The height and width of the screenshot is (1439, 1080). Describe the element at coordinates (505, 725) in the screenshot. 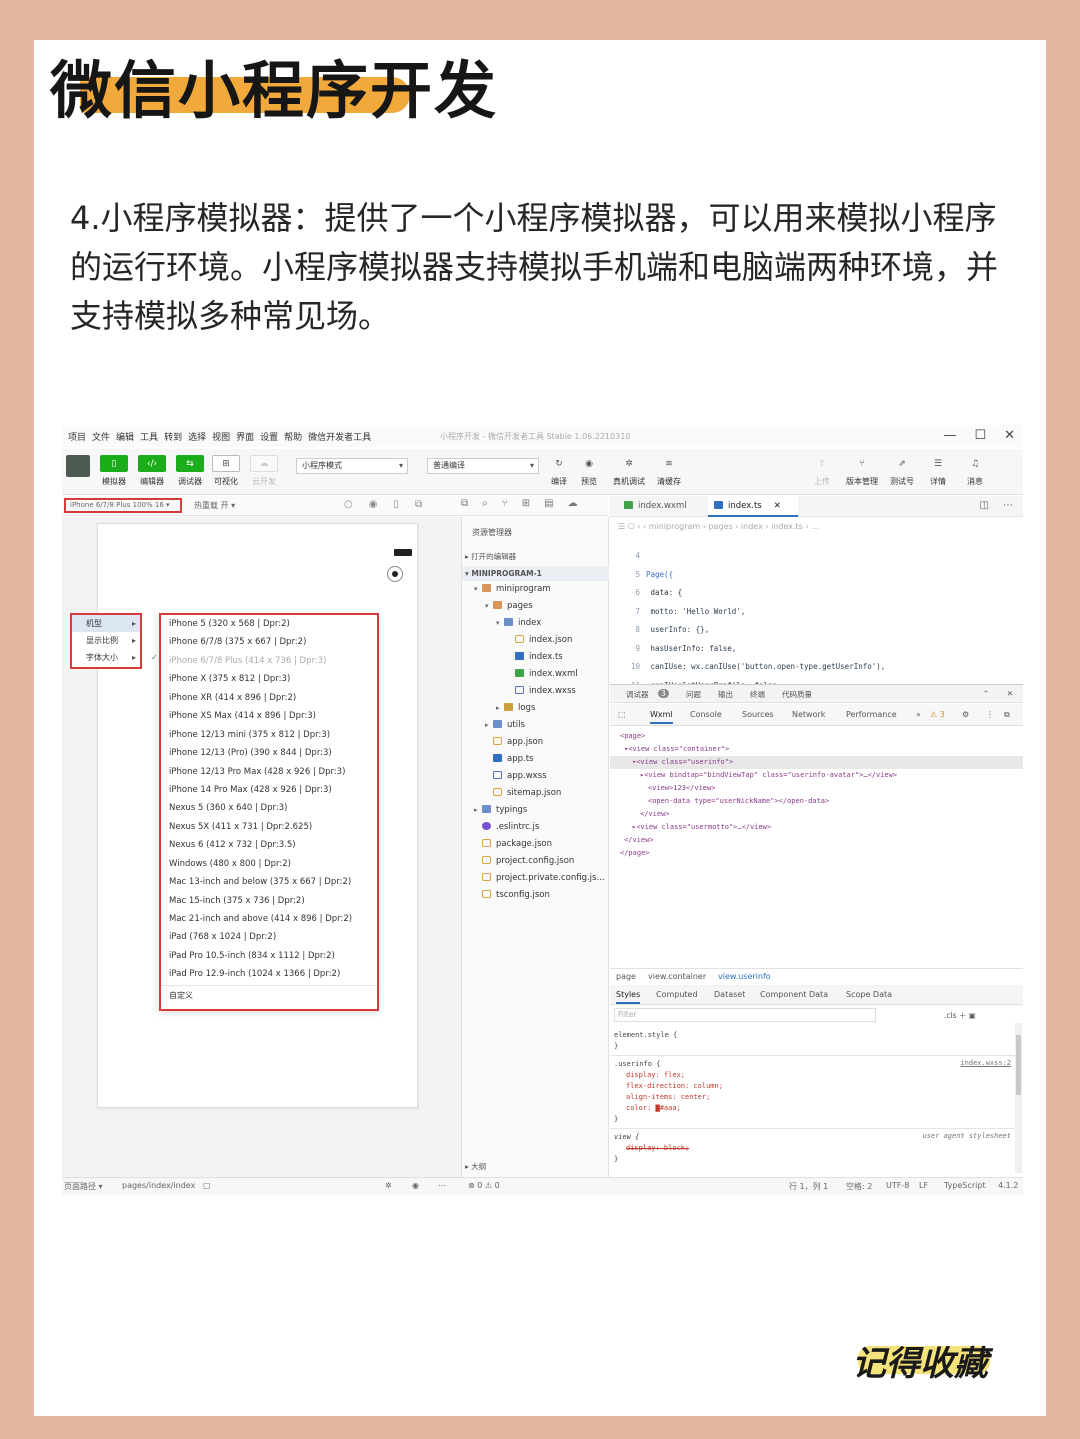

I see `tree-item: ▸ utils` at that location.